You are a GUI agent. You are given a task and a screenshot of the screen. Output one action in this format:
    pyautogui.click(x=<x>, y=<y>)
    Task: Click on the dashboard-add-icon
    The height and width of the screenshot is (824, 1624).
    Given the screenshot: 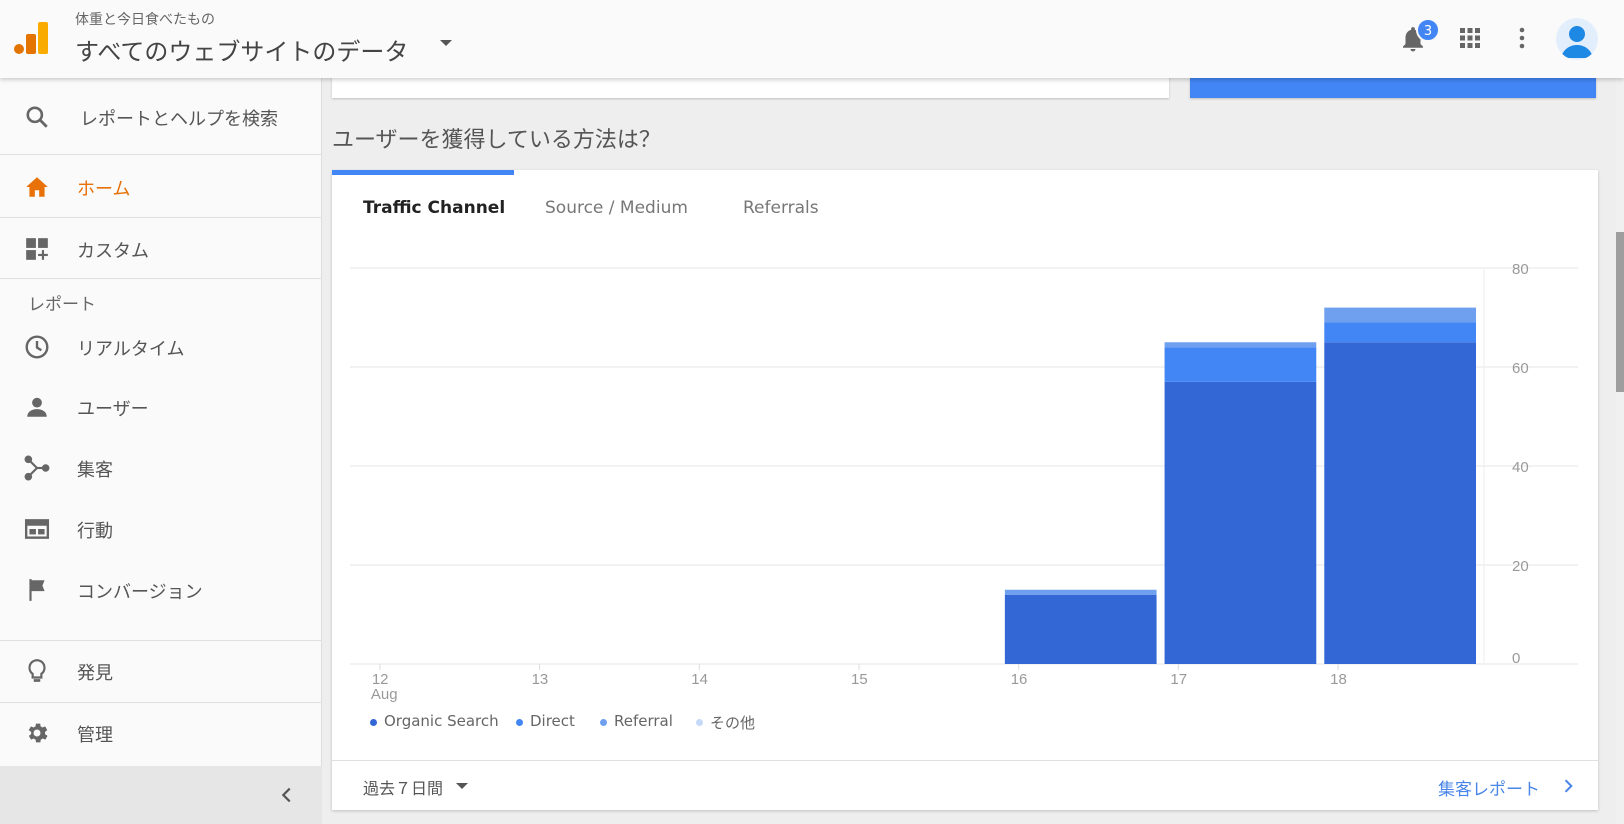 What is the action you would take?
    pyautogui.click(x=37, y=249)
    